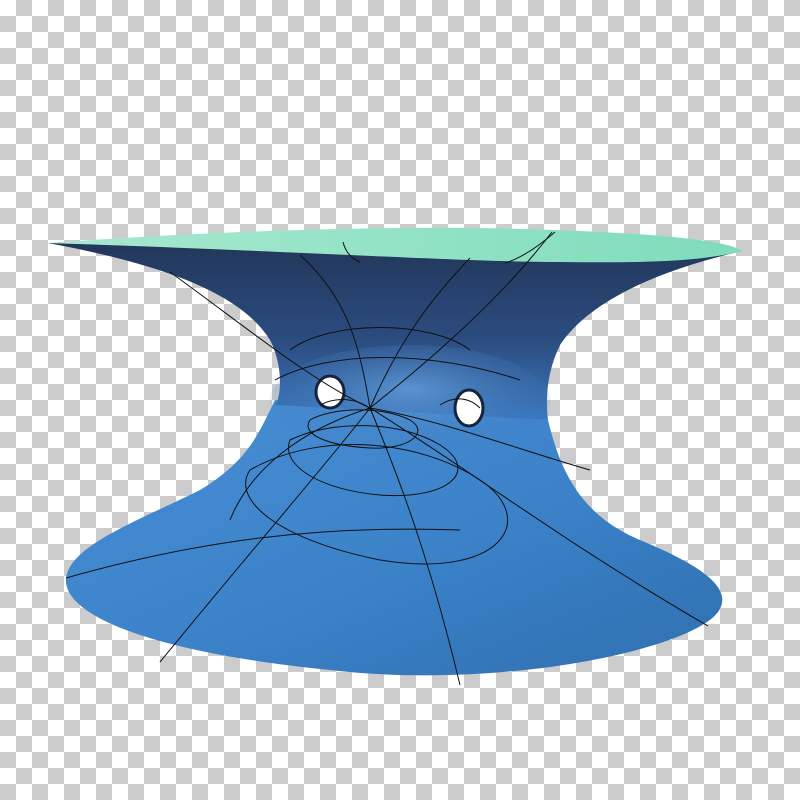  What do you see at coordinates (469, 408) in the screenshot?
I see `right-hole` at bounding box center [469, 408].